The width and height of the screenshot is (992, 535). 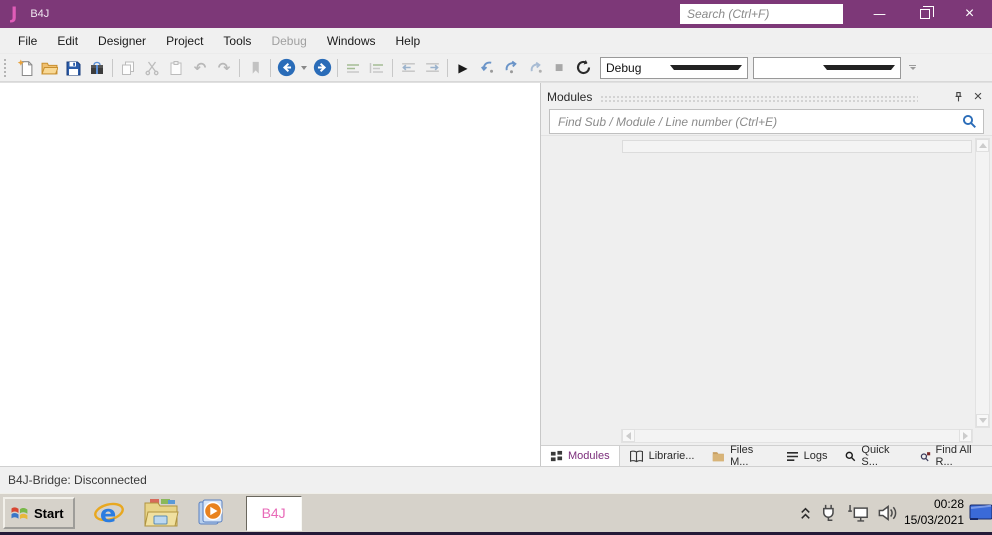 I want to click on redo-button: ↷, so click(x=224, y=68).